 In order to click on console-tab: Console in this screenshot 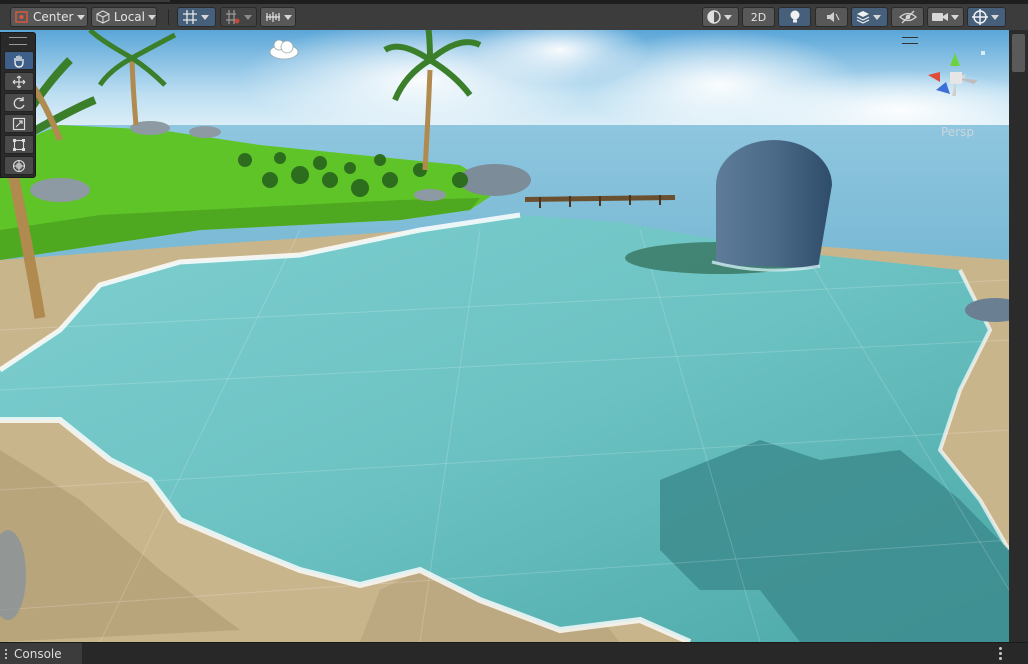, I will do `click(41, 653)`.